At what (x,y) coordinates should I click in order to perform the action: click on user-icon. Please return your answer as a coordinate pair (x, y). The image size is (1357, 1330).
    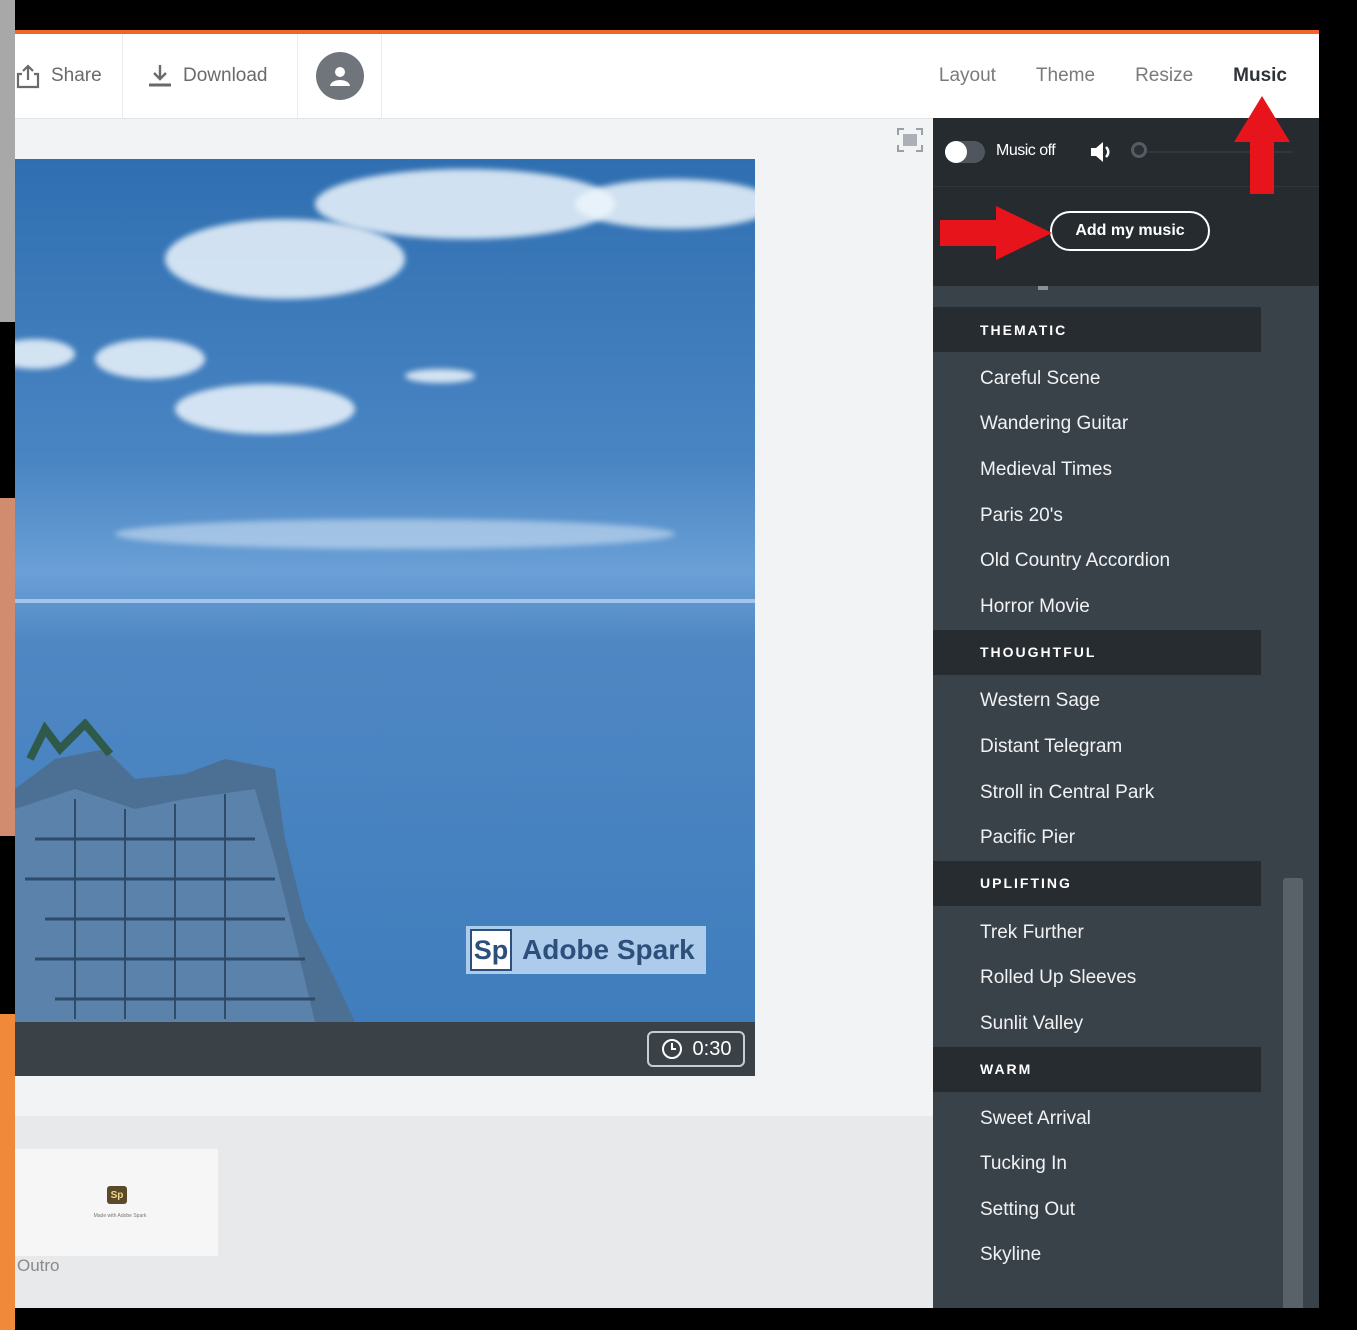
    Looking at the image, I should click on (339, 76).